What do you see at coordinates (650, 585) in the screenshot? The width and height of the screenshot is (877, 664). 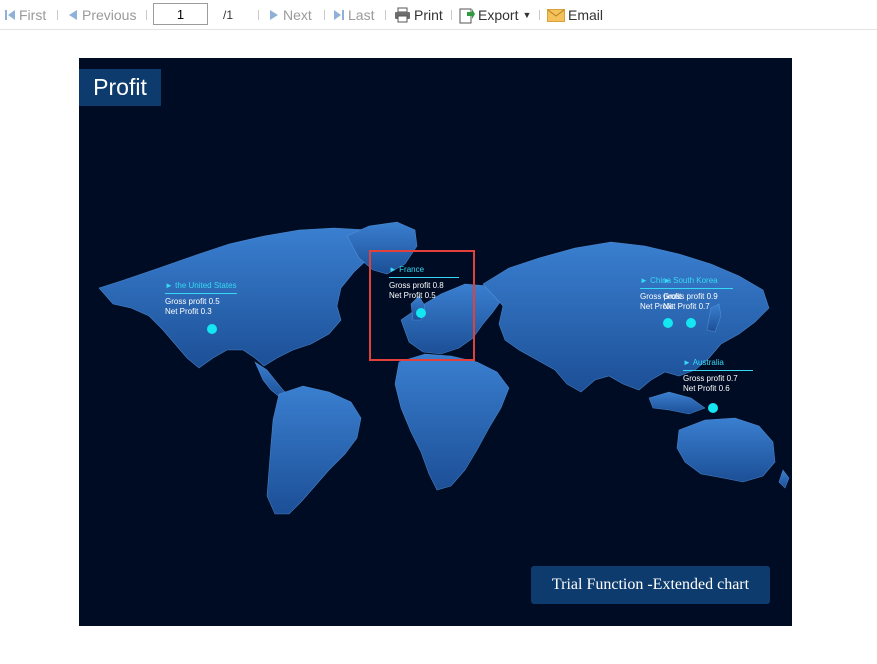 I see `trial-function-badge: Trial Function -Extended chart` at bounding box center [650, 585].